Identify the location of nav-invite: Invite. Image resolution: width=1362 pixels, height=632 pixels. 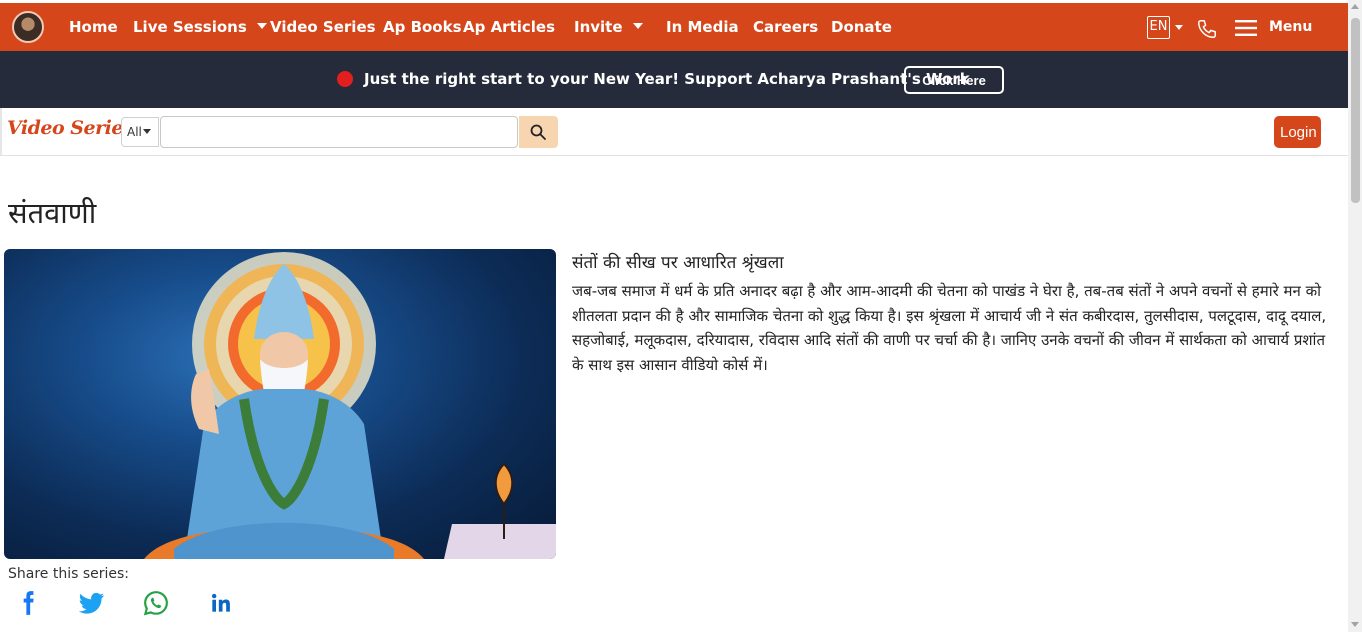
(608, 27).